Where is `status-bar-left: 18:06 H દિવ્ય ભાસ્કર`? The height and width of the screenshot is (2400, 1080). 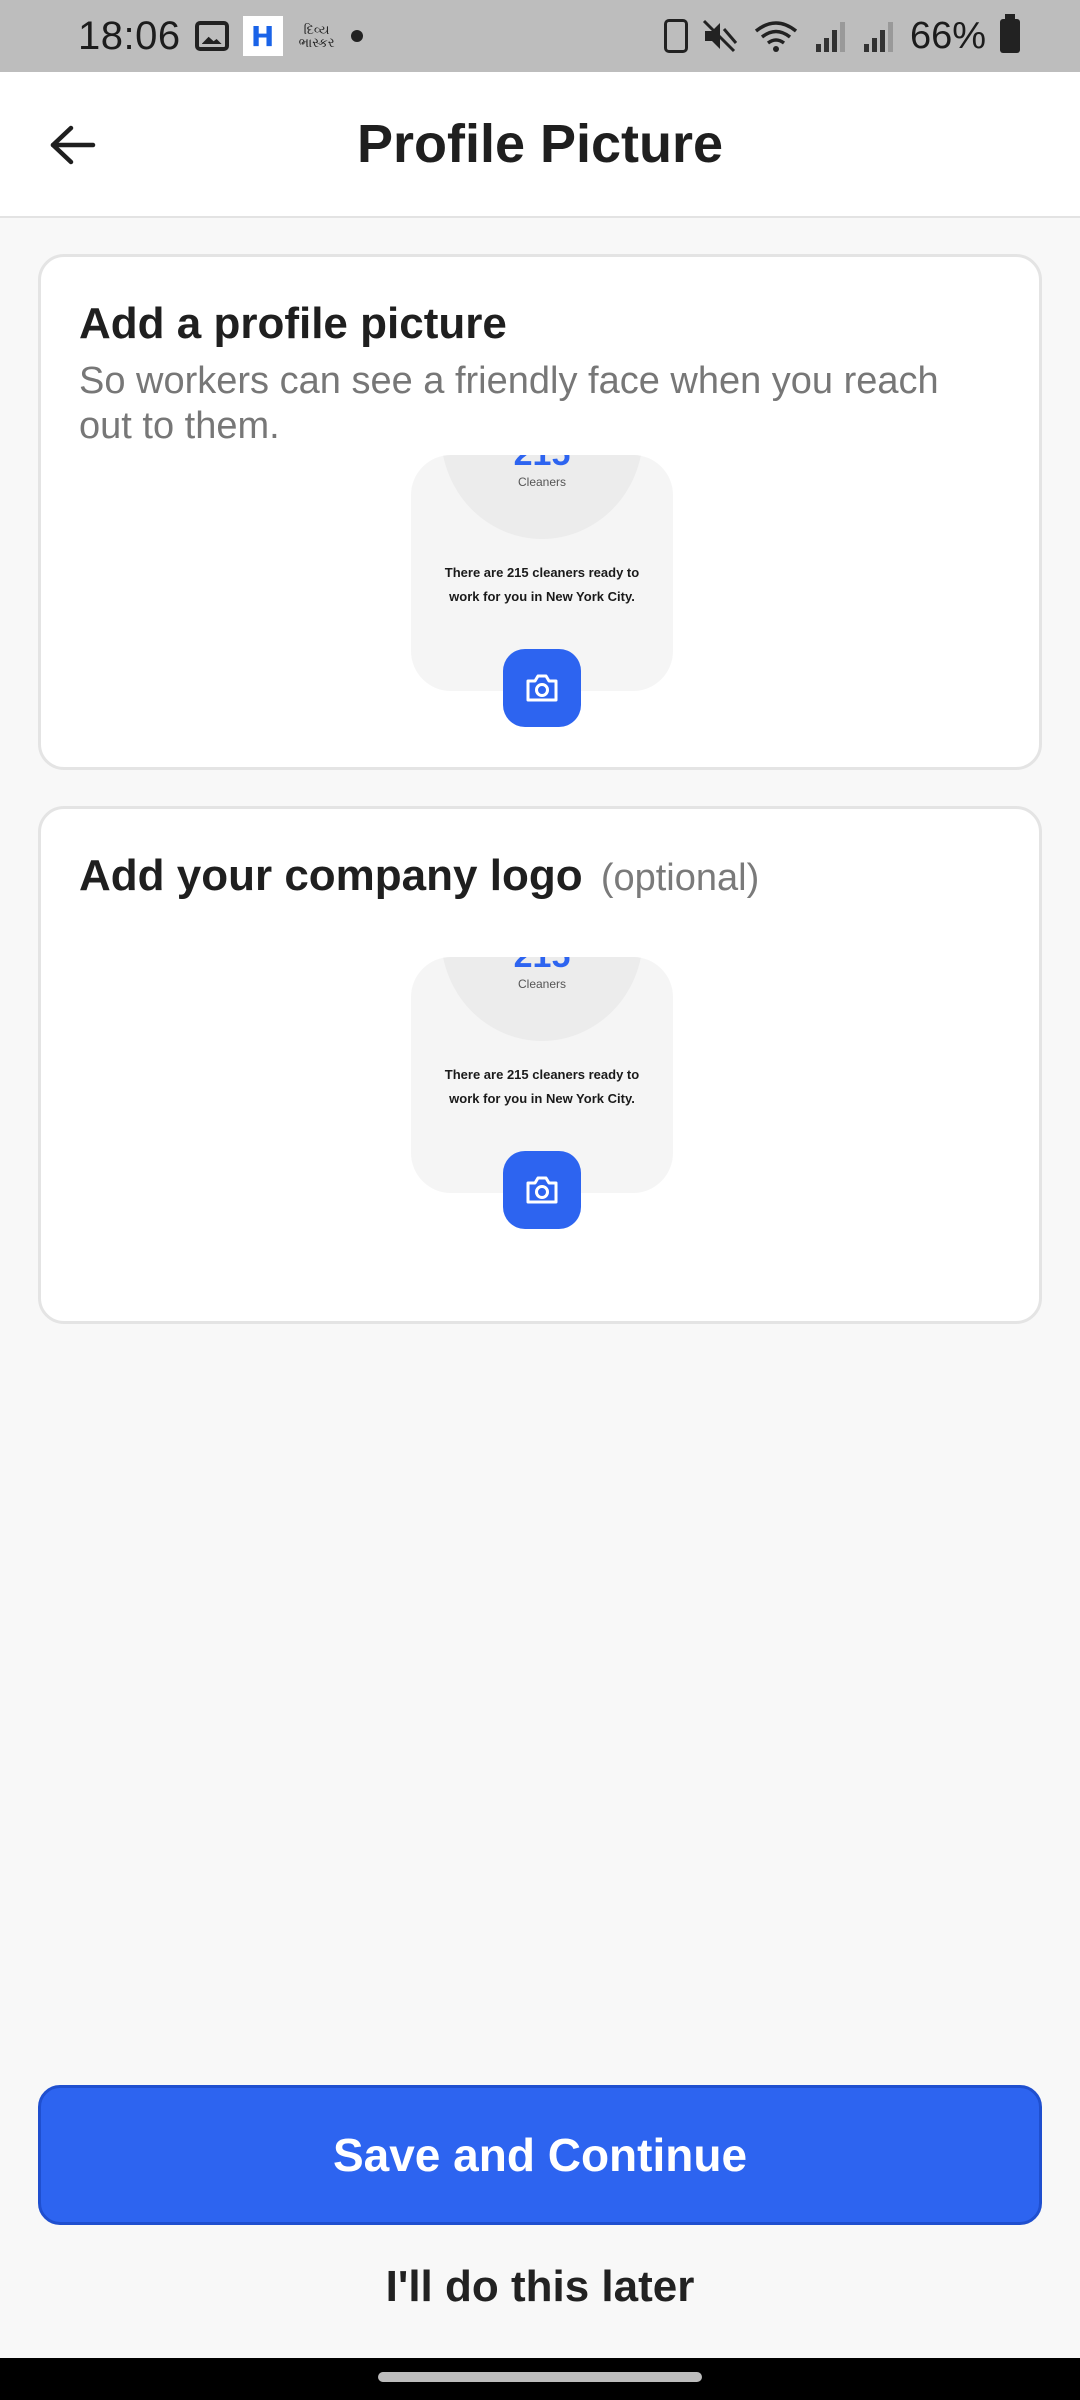
status-bar-left: 18:06 H દિવ્ય ભાસ્કર is located at coordinates (220, 36).